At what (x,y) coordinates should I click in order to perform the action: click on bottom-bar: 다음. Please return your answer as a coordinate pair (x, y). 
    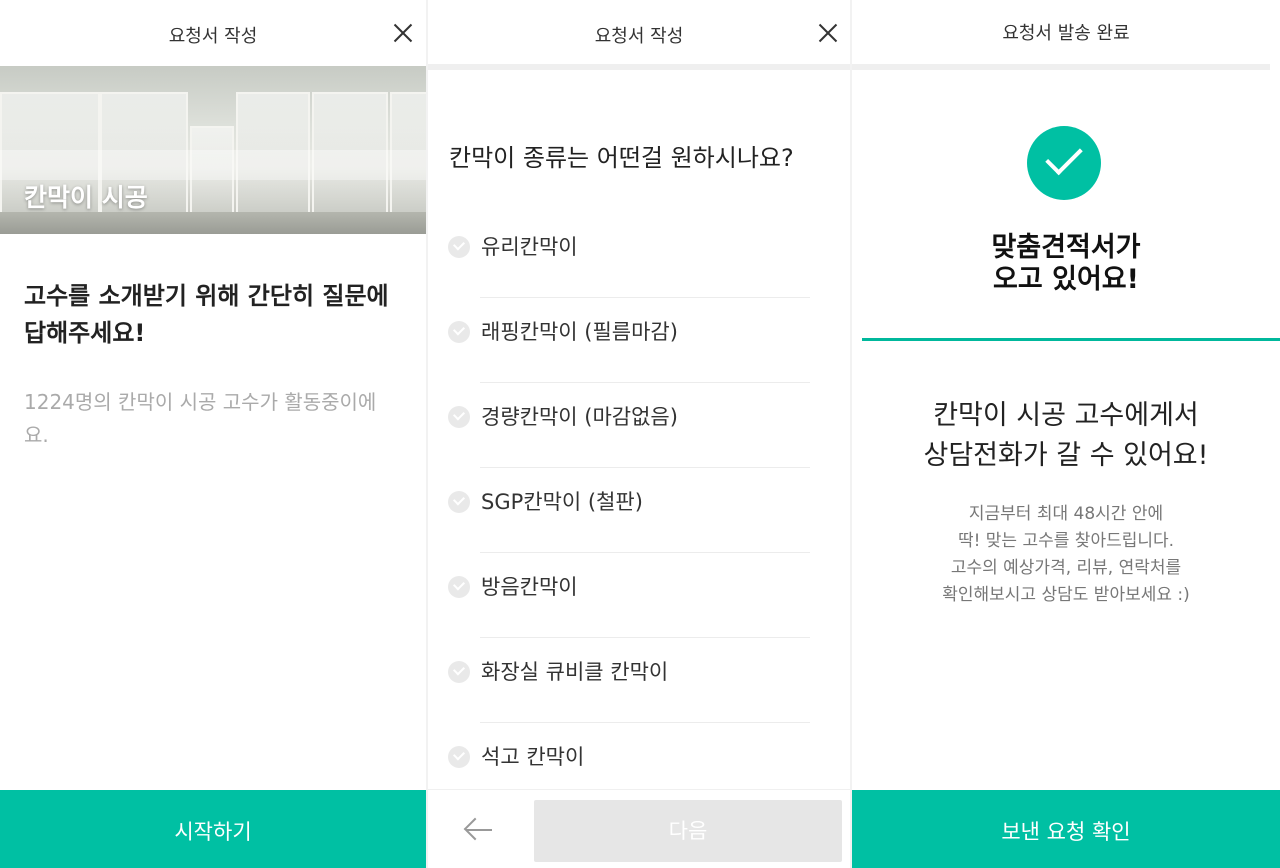
    Looking at the image, I should click on (639, 828).